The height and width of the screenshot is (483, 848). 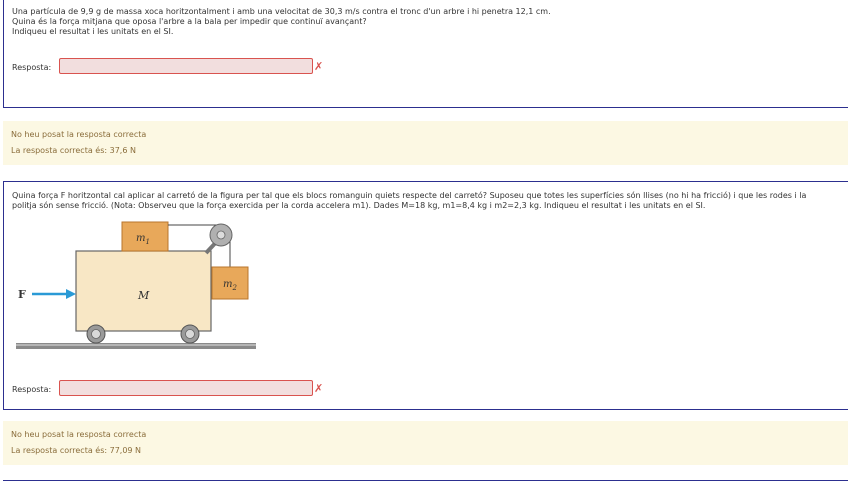 I want to click on ground-shade, so click(x=136, y=345).